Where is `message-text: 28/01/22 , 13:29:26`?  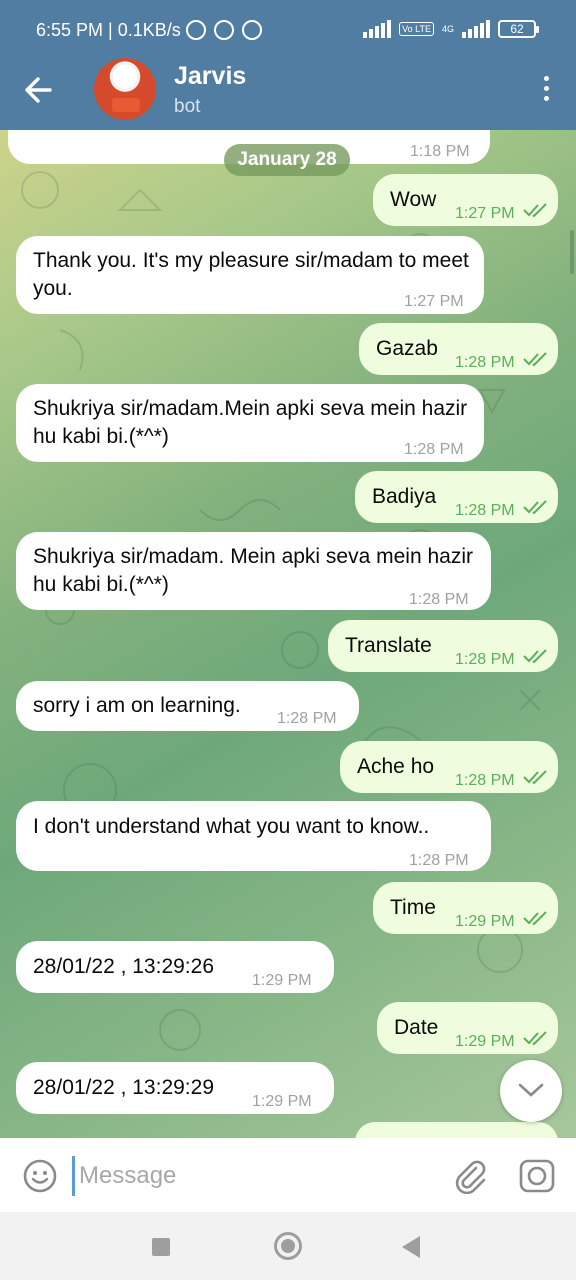 message-text: 28/01/22 , 13:29:26 is located at coordinates (123, 966).